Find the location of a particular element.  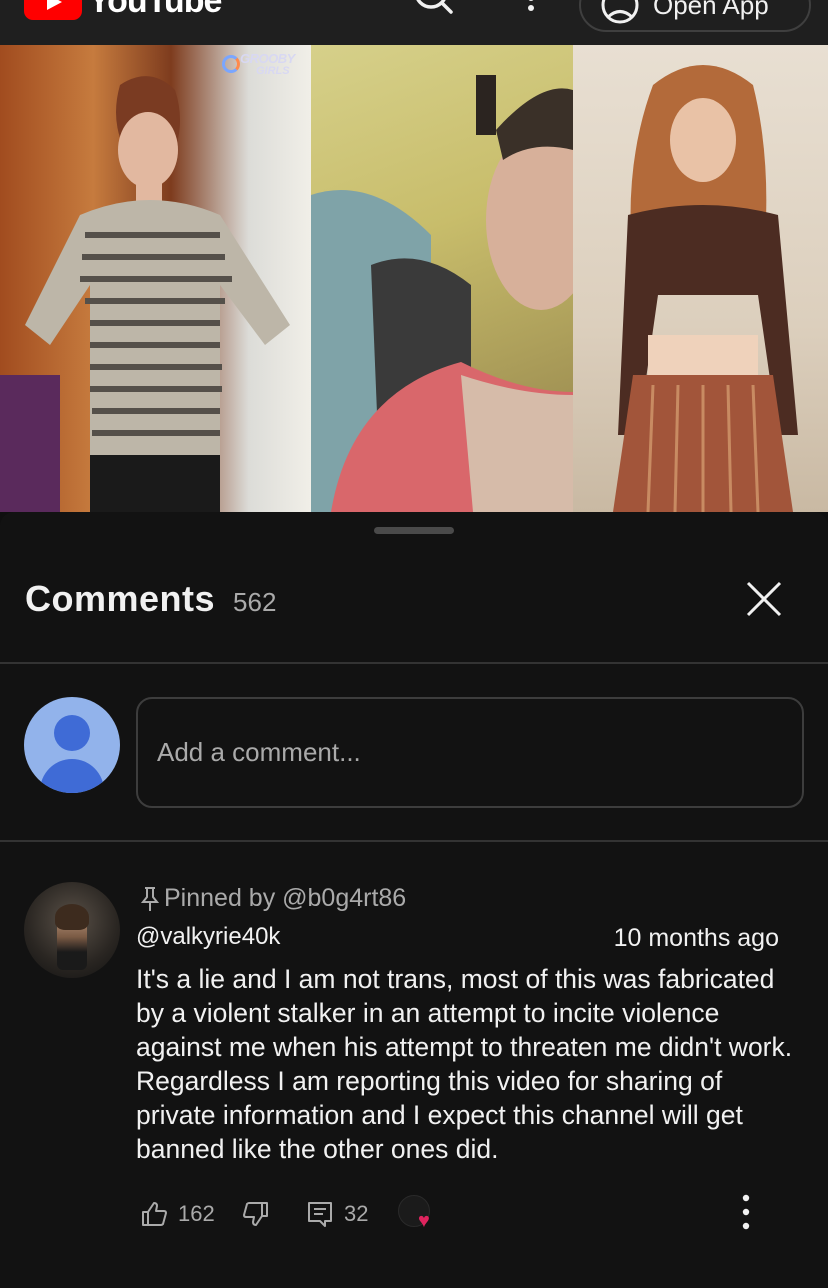

drag-handle is located at coordinates (414, 530).